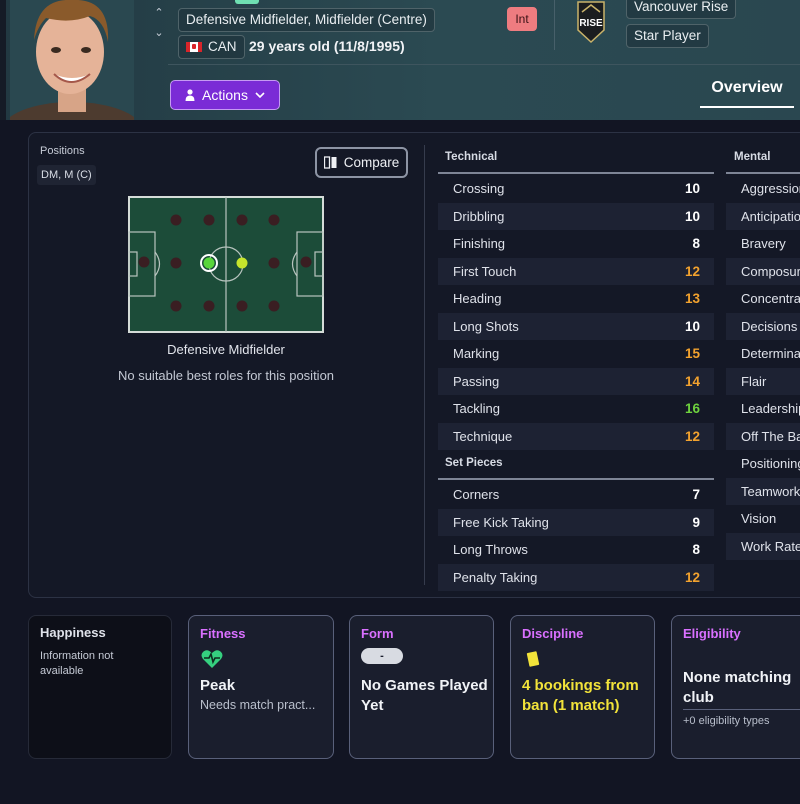 The width and height of the screenshot is (800, 804). Describe the element at coordinates (769, 326) in the screenshot. I see `attribute-name: Decisions` at that location.